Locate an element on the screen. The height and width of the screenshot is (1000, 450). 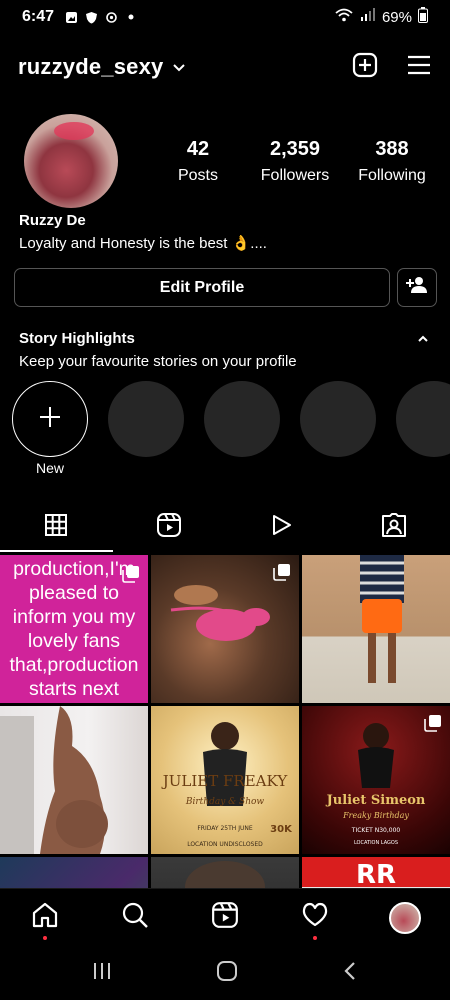
heart-icon is located at coordinates (315, 917).